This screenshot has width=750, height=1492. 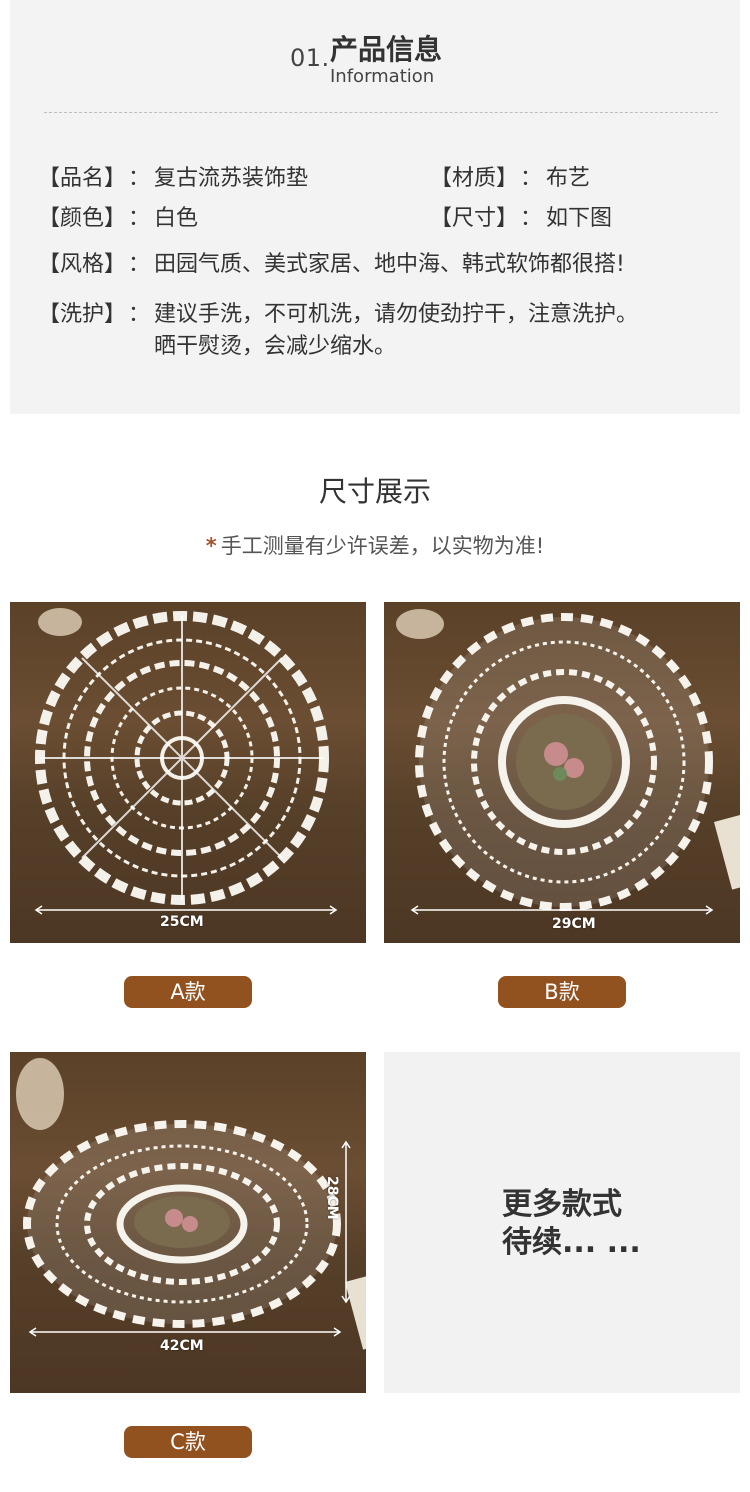 What do you see at coordinates (82, 264) in the screenshot?
I see `info-label: 【风格】` at bounding box center [82, 264].